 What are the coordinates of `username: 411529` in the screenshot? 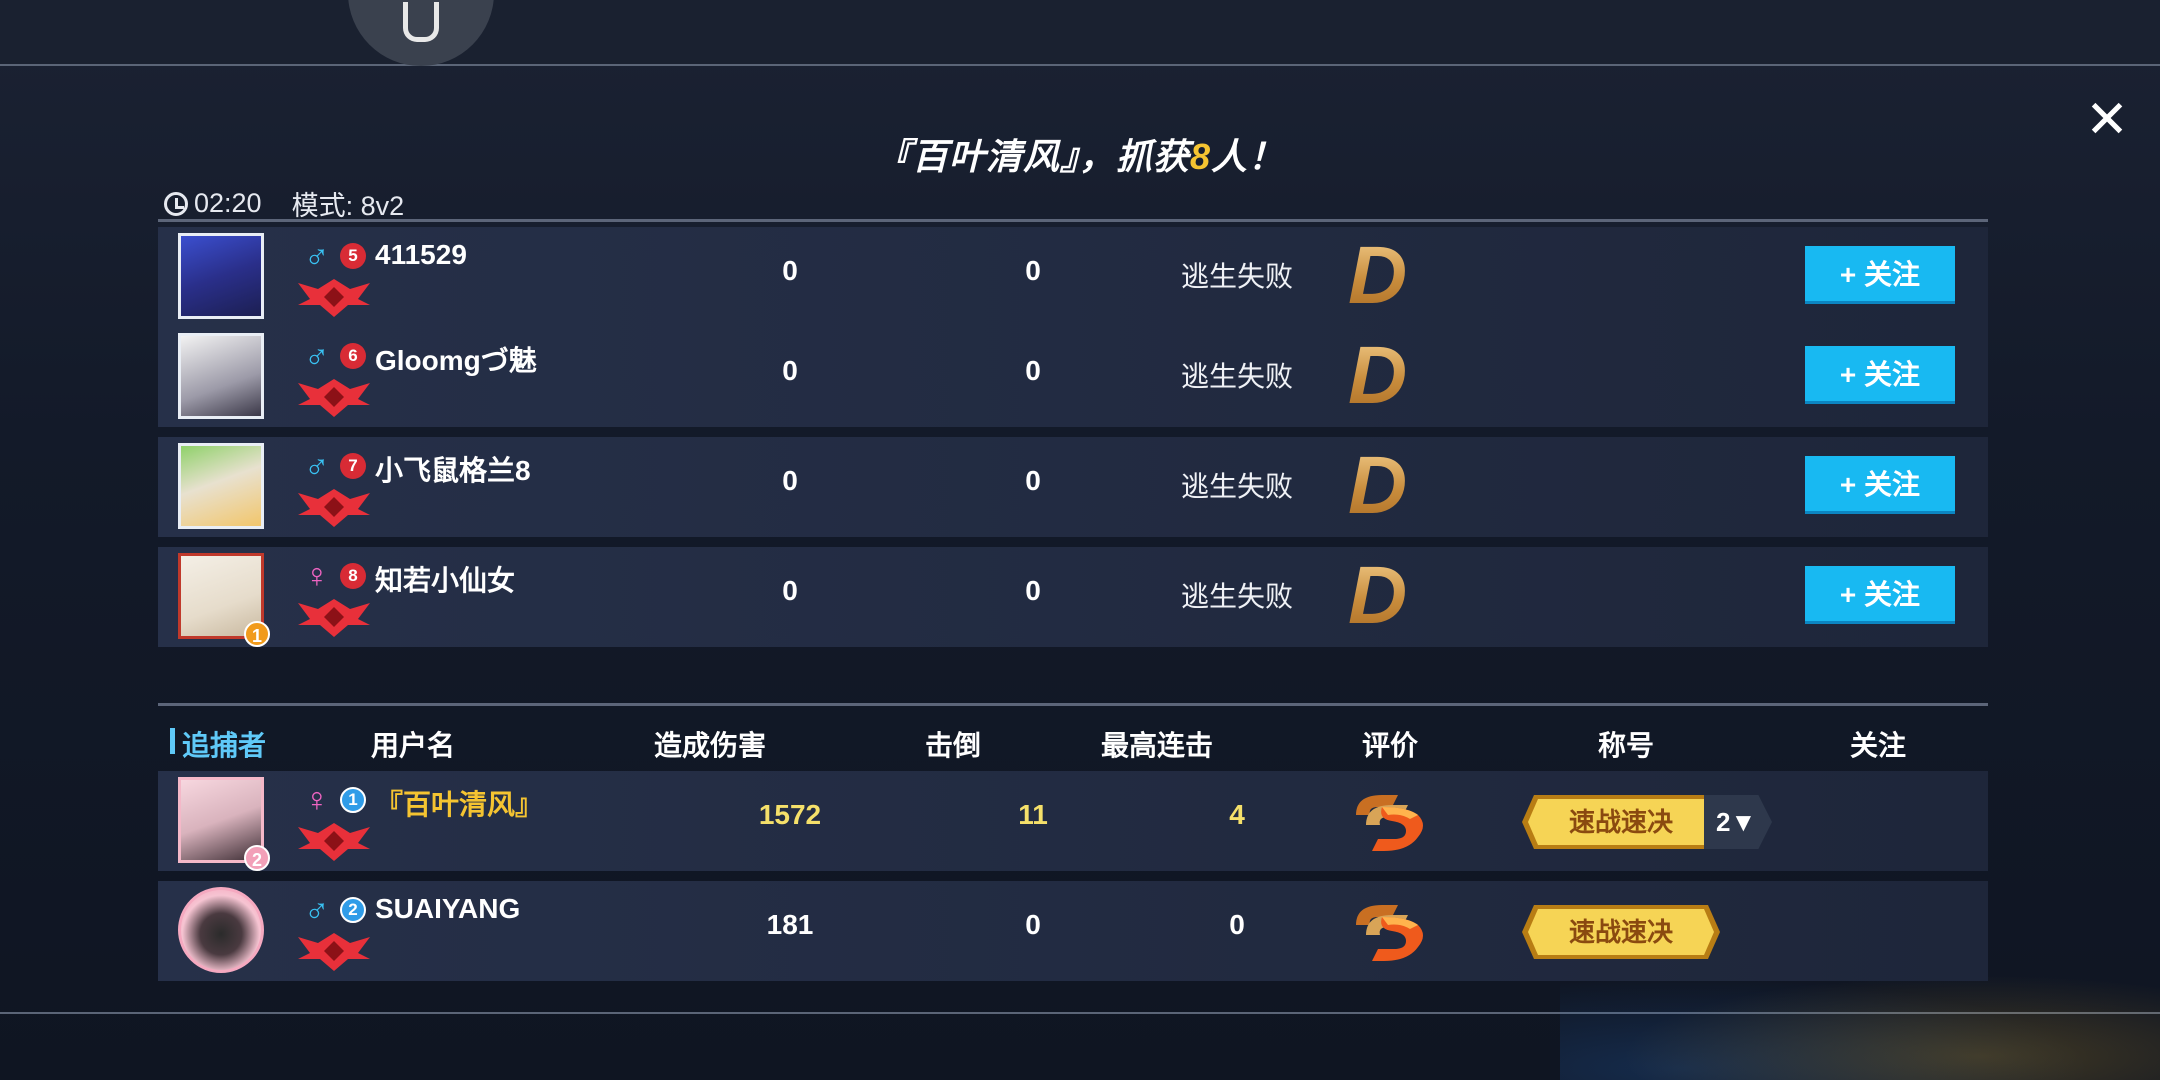 It's located at (421, 254).